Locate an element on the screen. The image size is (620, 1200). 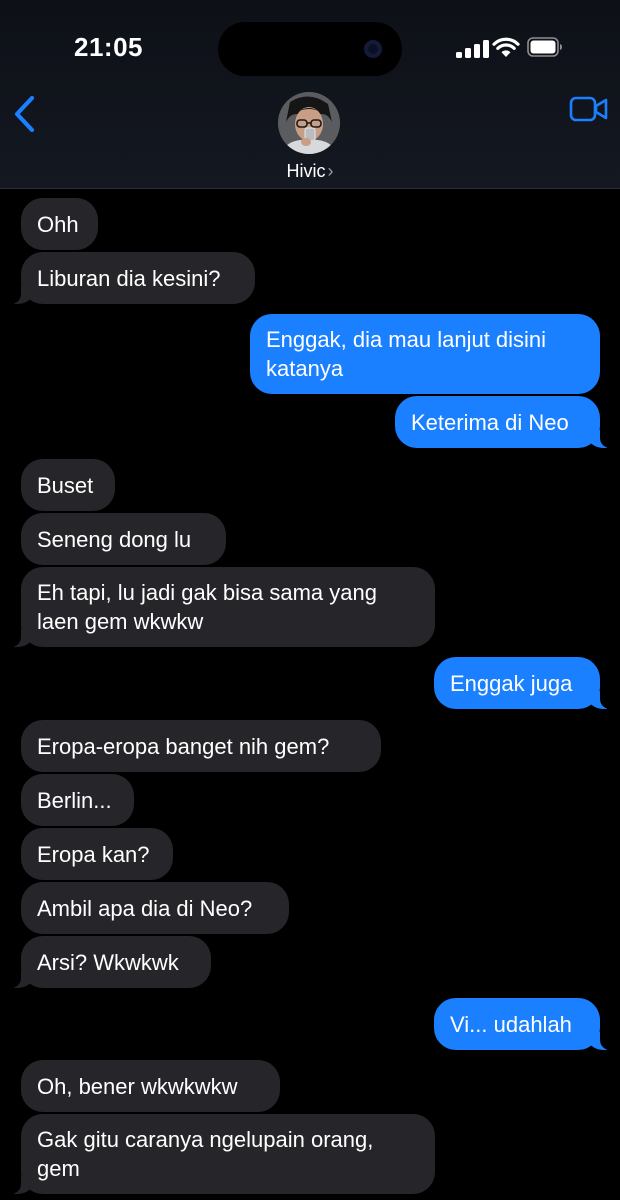
message-text: Enggak juga is located at coordinates (511, 683).